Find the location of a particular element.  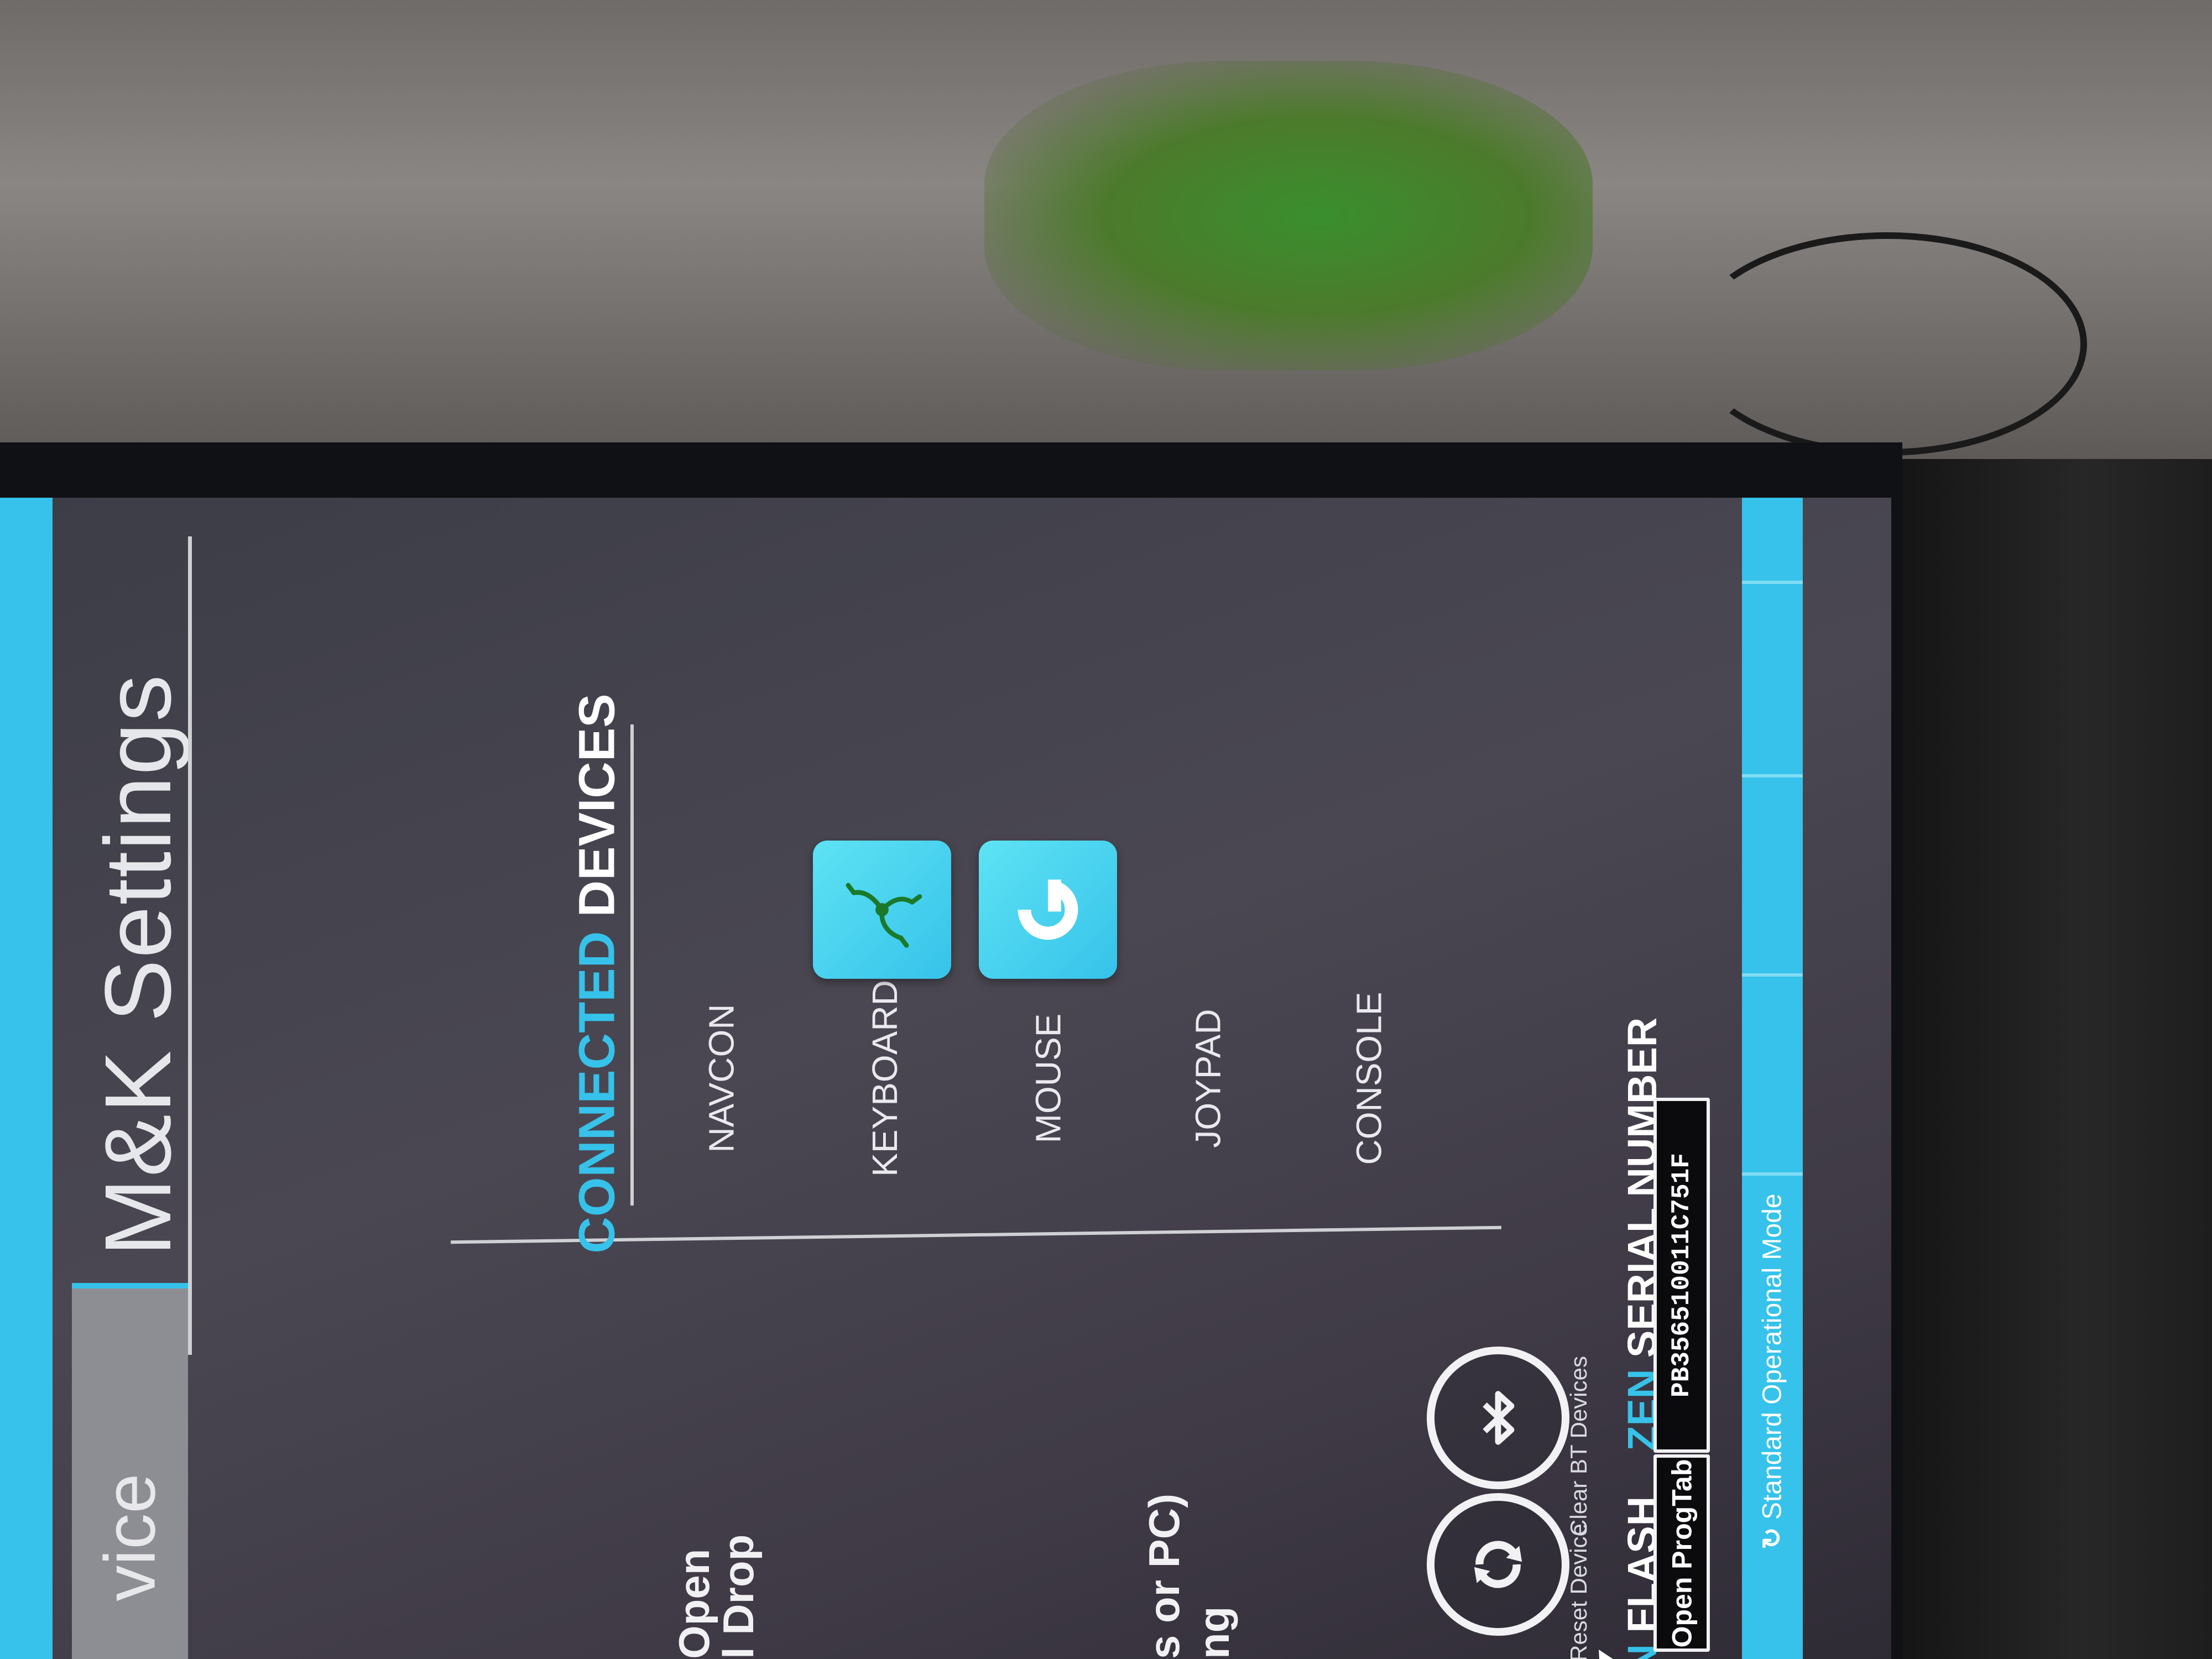

page-title-text: M&K Settings is located at coordinates (138, 965).